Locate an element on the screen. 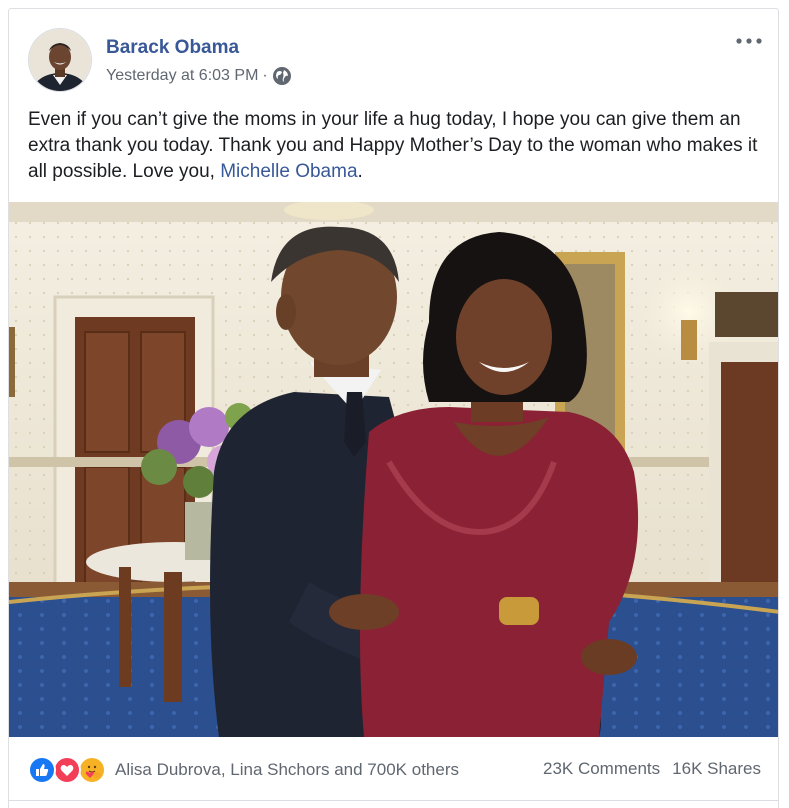  care-icon is located at coordinates (92, 770).